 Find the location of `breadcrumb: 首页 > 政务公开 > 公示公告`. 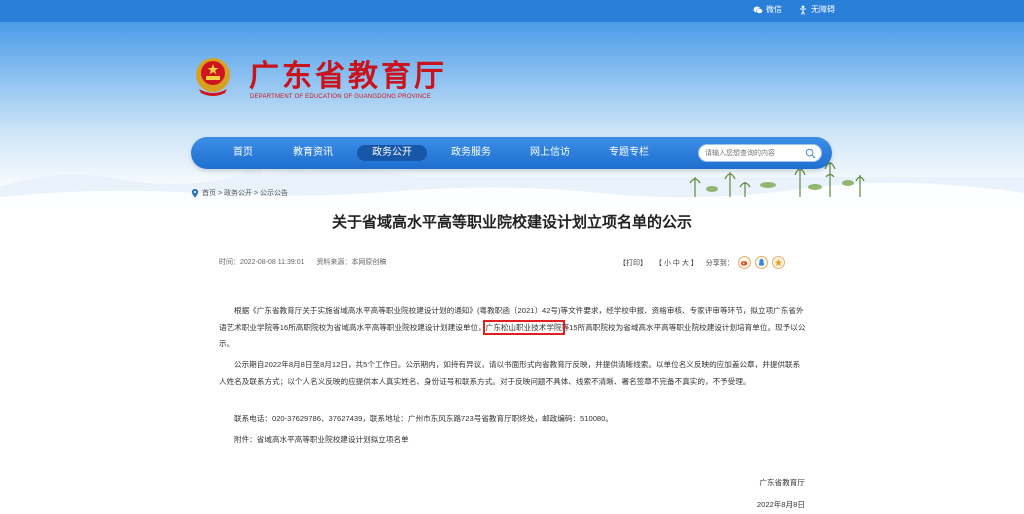

breadcrumb: 首页 > 政务公开 > 公示公告 is located at coordinates (239, 193).